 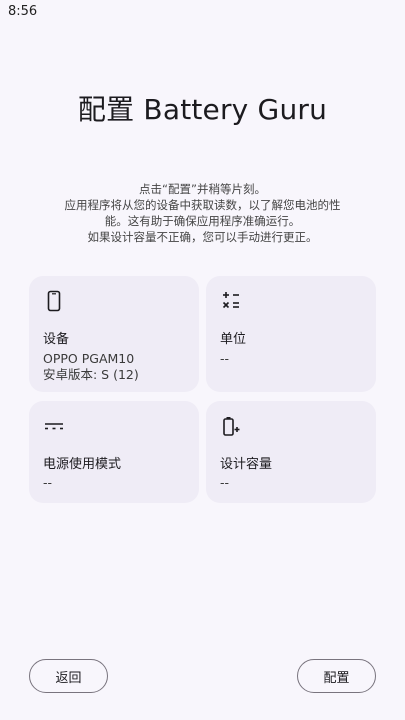 I want to click on device-model: OPPO PGAM10, so click(x=89, y=358).